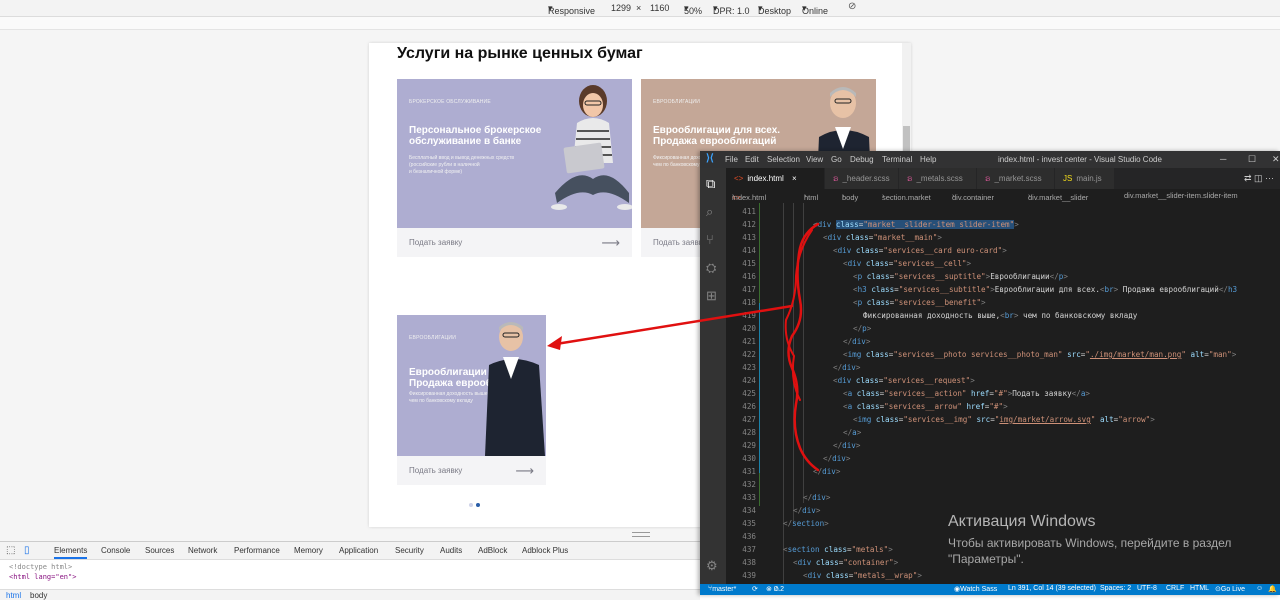 The image size is (1280, 600). Describe the element at coordinates (722, 589) in the screenshot. I see `branch-status: ⑂ master*` at that location.